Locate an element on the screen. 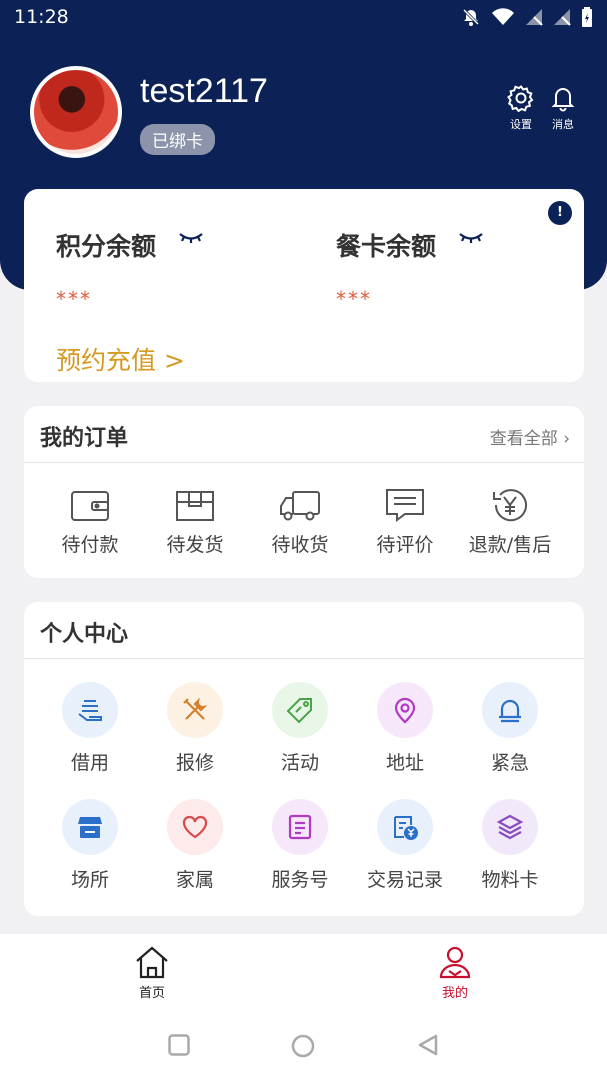  user-icon is located at coordinates (455, 962).